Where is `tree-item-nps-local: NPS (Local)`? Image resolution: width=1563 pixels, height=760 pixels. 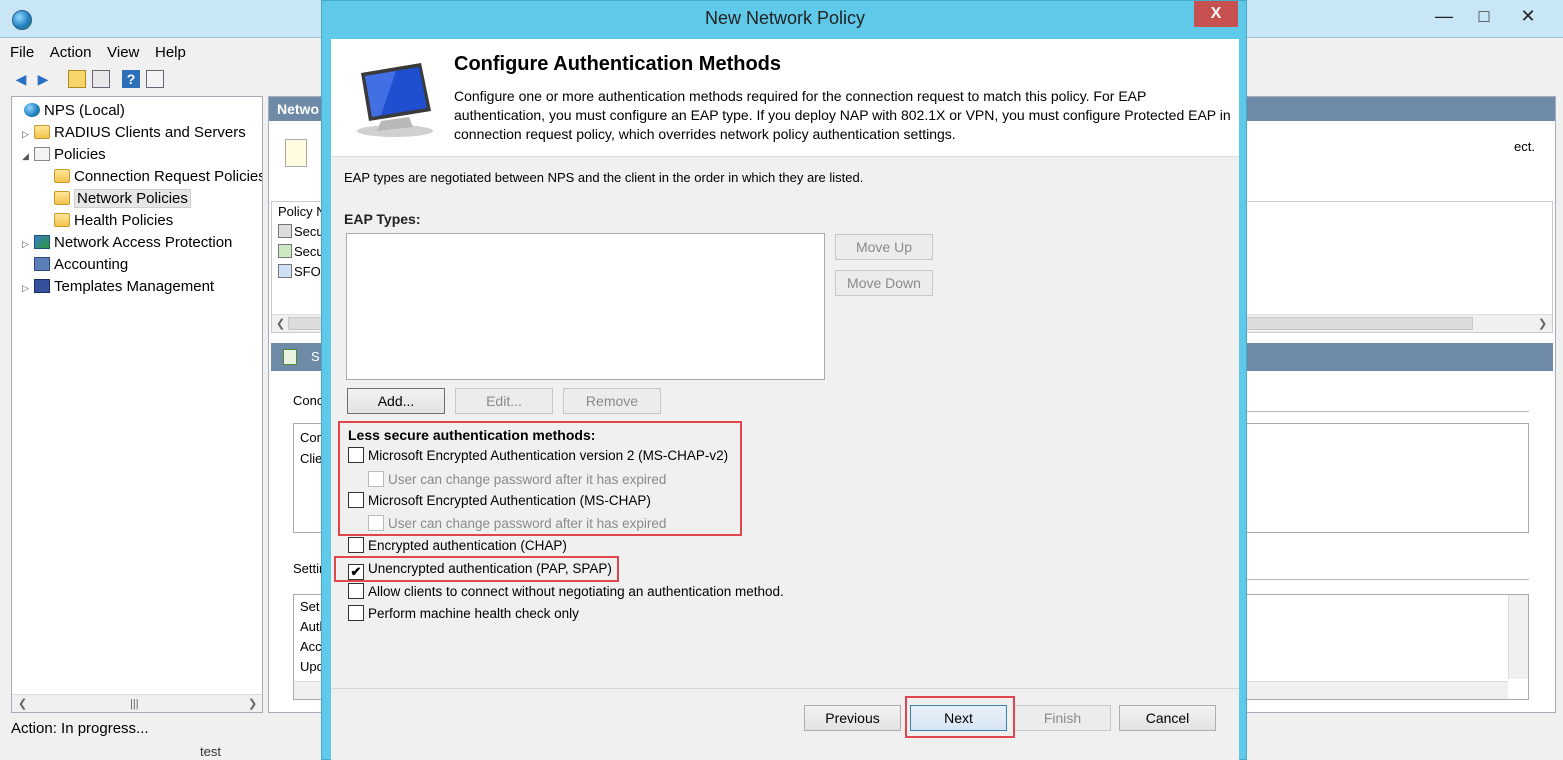 tree-item-nps-local: NPS (Local) is located at coordinates (68, 111).